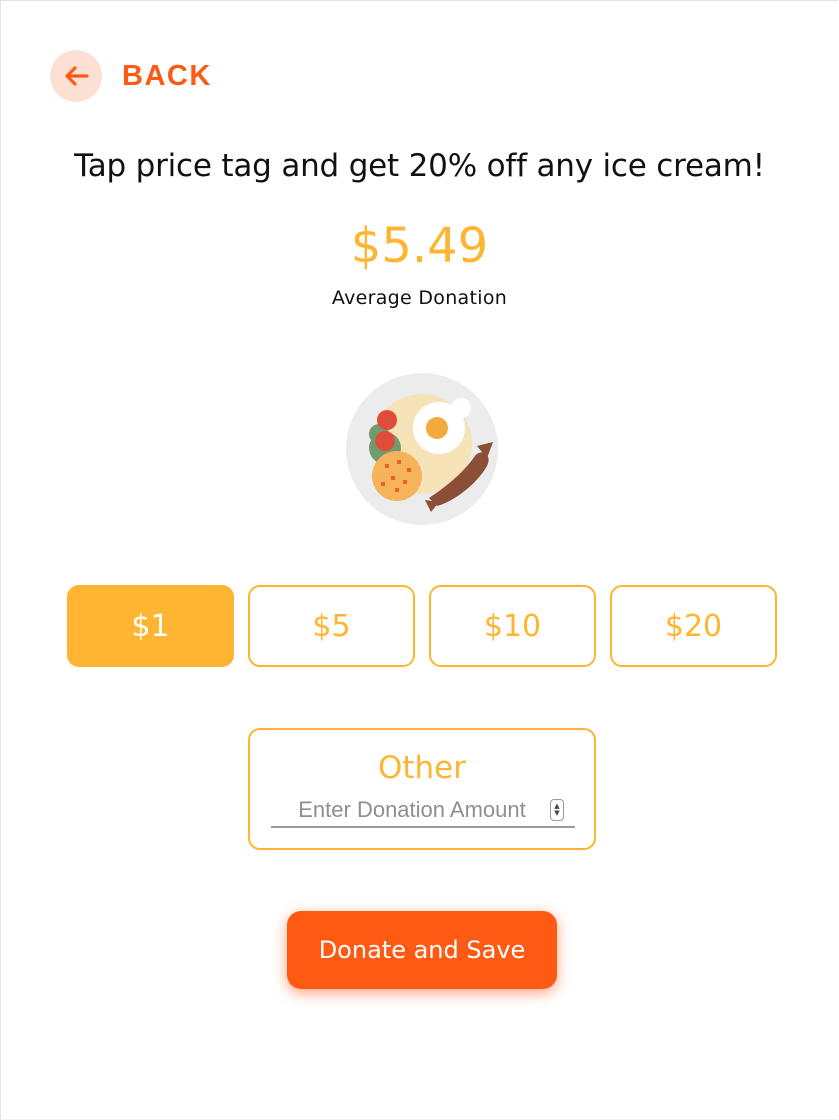  Describe the element at coordinates (167, 76) in the screenshot. I see `back-label: BACK` at that location.